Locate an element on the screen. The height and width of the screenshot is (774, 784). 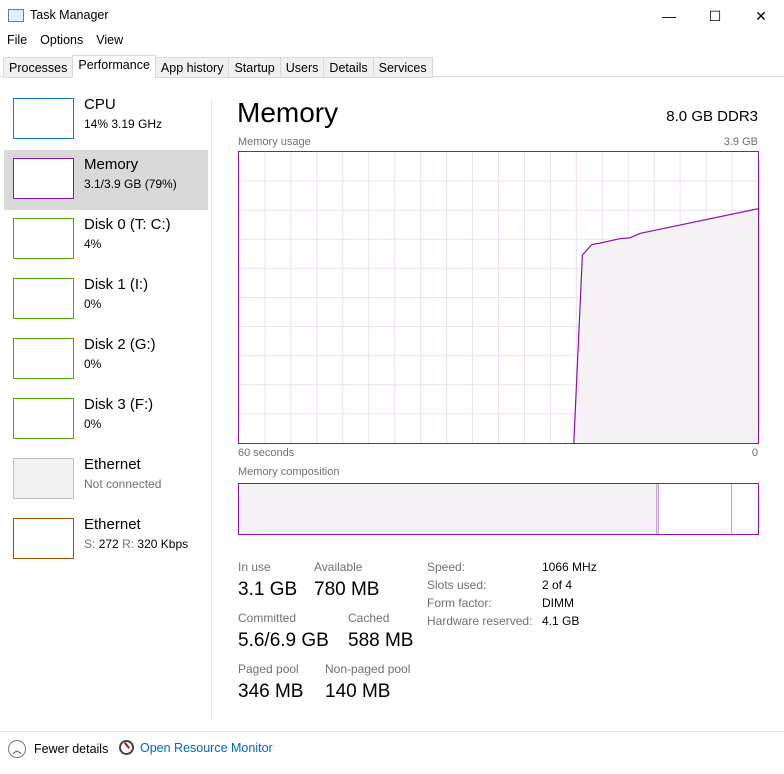
non-paged-pool-value: 140 MB is located at coordinates (358, 691).